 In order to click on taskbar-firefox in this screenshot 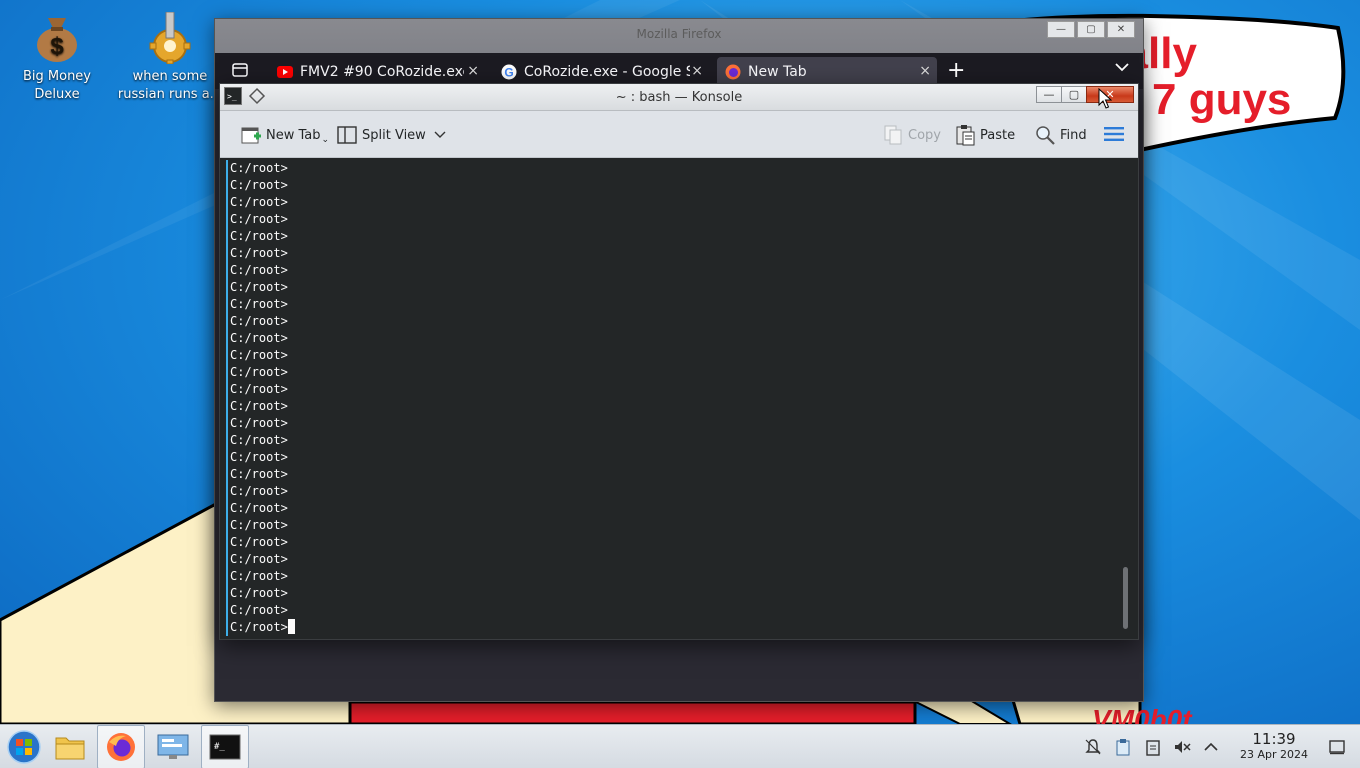, I will do `click(121, 746)`.